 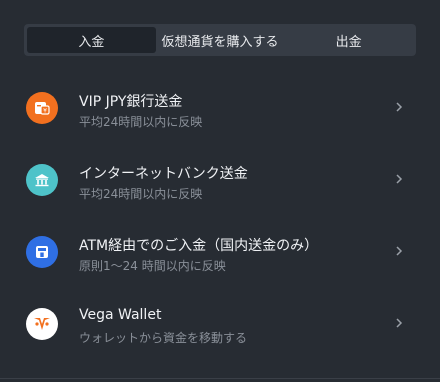 What do you see at coordinates (42, 324) in the screenshot?
I see `vega-wallet-icon` at bounding box center [42, 324].